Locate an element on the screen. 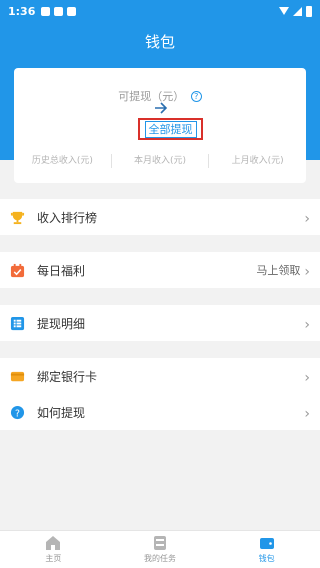 Image resolution: width=320 pixels, height=568 pixels. menu-item-bind-bank-card: 绑定银行卡 › is located at coordinates (160, 376).